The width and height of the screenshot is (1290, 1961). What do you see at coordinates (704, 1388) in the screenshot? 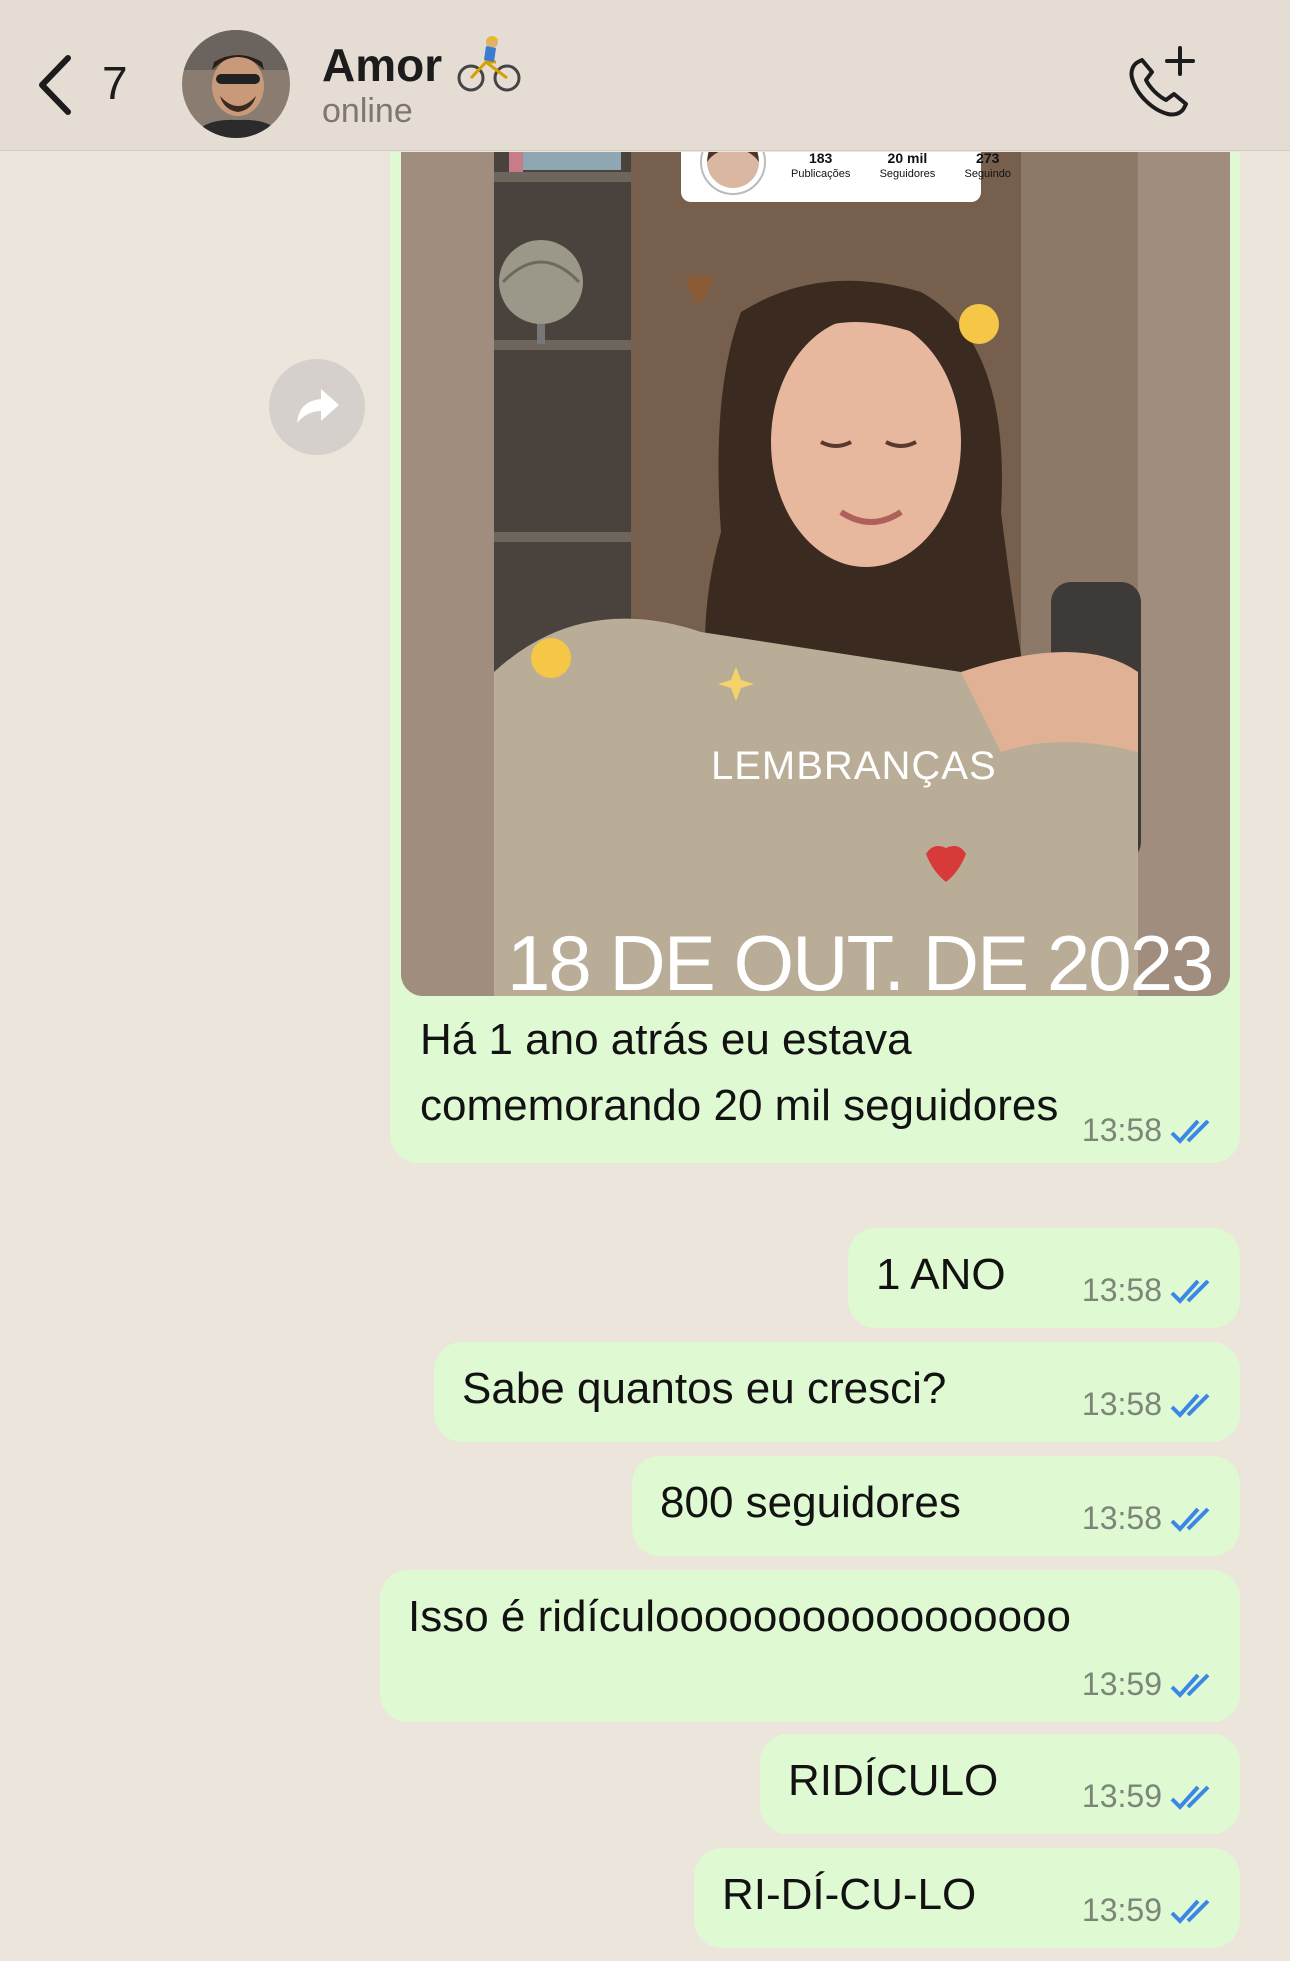
I see `message-text: Sabe quantos eu cresci?` at bounding box center [704, 1388].